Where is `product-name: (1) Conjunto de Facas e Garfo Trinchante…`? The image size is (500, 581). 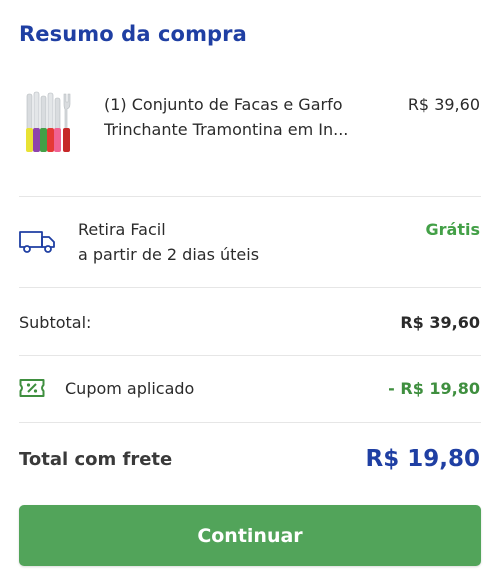 product-name: (1) Conjunto de Facas e Garfo Trinchante… is located at coordinates (235, 117).